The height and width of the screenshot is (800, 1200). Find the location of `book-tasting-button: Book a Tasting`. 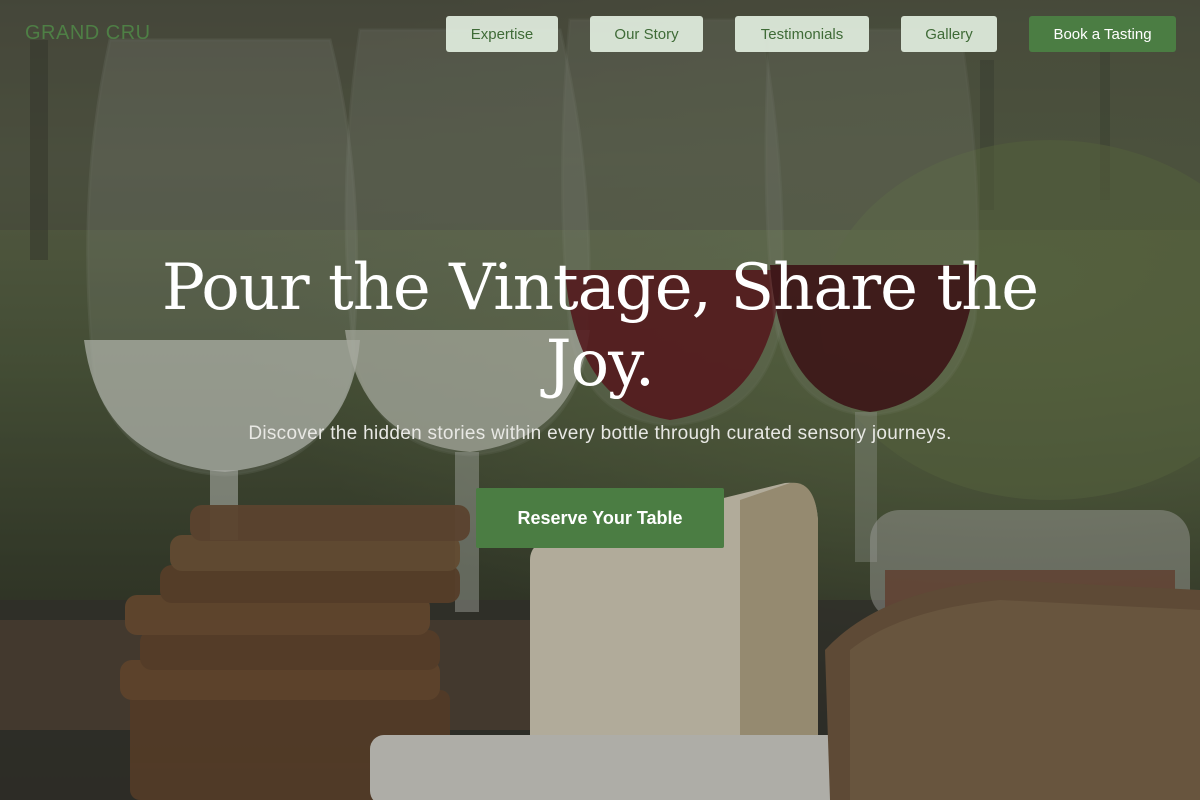

book-tasting-button: Book a Tasting is located at coordinates (1102, 34).